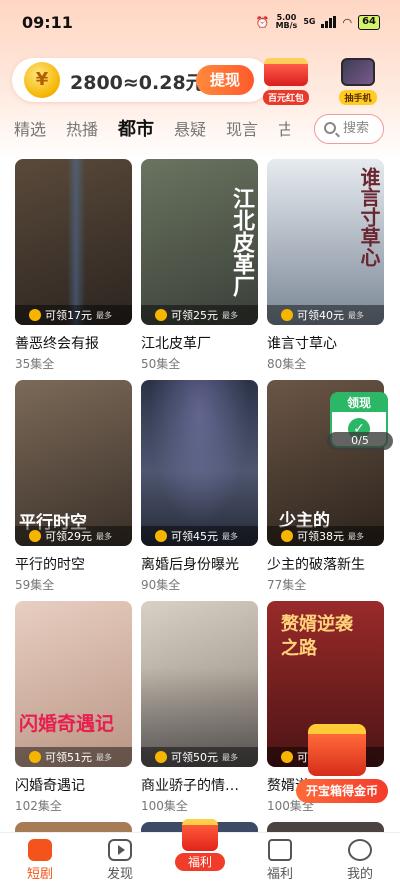 The width and height of the screenshot is (400, 889). What do you see at coordinates (161, 585) in the screenshot?
I see `episode-count: 90集全` at bounding box center [161, 585].